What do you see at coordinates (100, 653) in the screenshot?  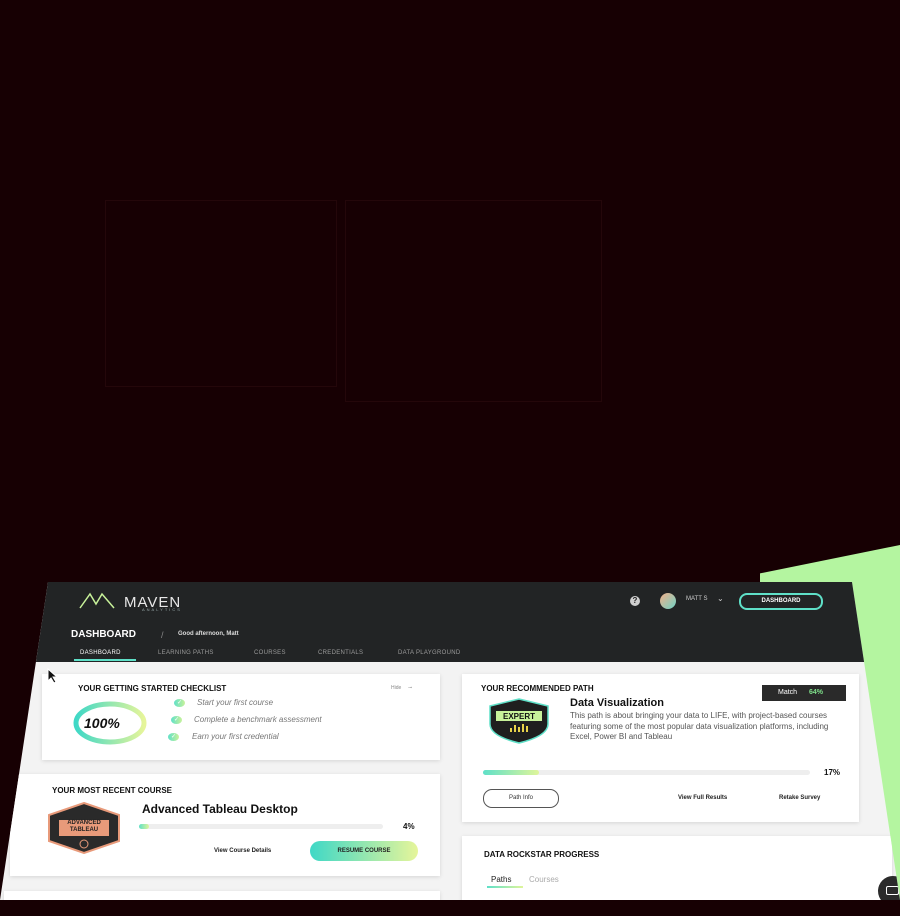 I see `tab-dashboard: DASHBOARD` at bounding box center [100, 653].